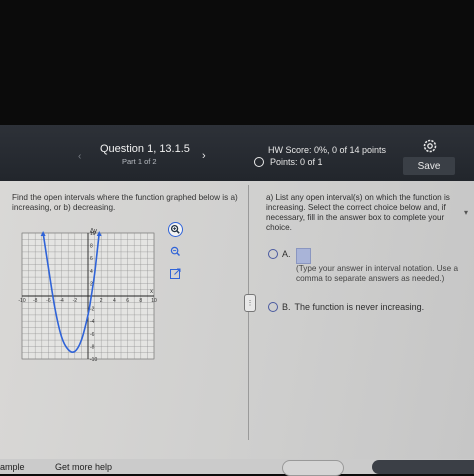 The height and width of the screenshot is (476, 474). I want to click on option-b: B. The function is never increasing., so click(346, 307).